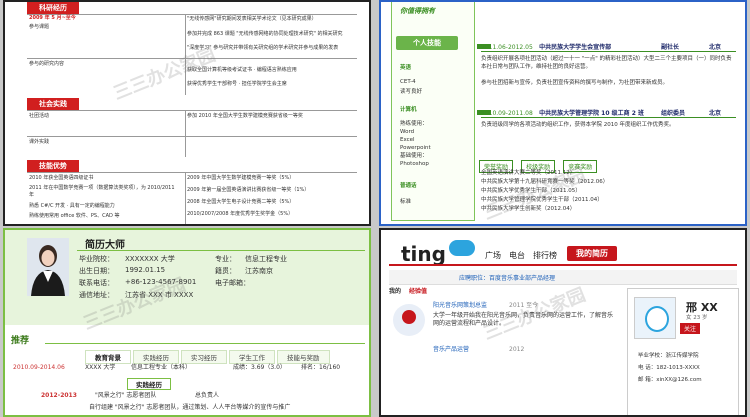 The image size is (750, 417). What do you see at coordinates (697, 318) in the screenshot?
I see `profile-sub: 女 23 岁` at bounding box center [697, 318].